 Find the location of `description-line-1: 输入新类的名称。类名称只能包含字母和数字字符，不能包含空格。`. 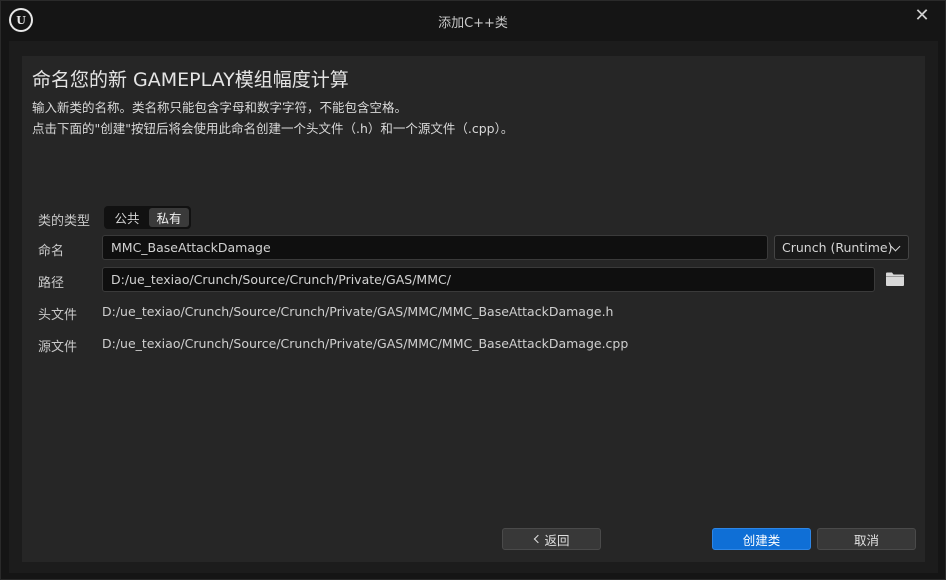

description-line-1: 输入新类的名称。类名称只能包含字母和数字字符，不能包含空格。 is located at coordinates (220, 107).